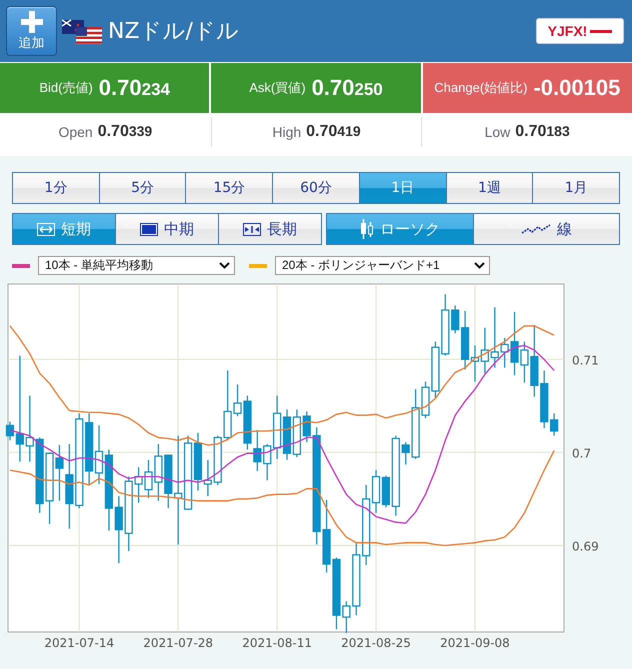 Image resolution: width=632 pixels, height=669 pixels. Describe the element at coordinates (489, 188) in the screenshot. I see `period-tab: 1週` at that location.